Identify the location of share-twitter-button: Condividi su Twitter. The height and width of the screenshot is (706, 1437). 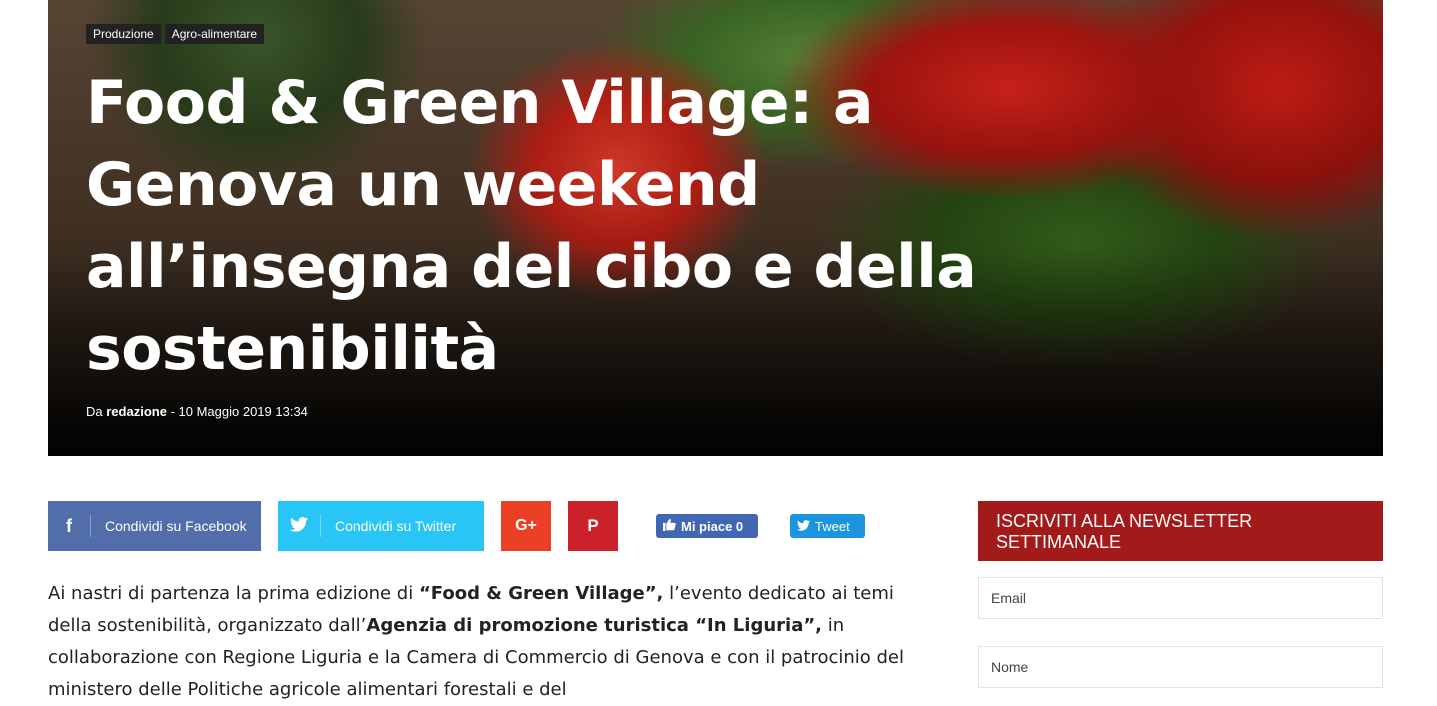
(381, 526).